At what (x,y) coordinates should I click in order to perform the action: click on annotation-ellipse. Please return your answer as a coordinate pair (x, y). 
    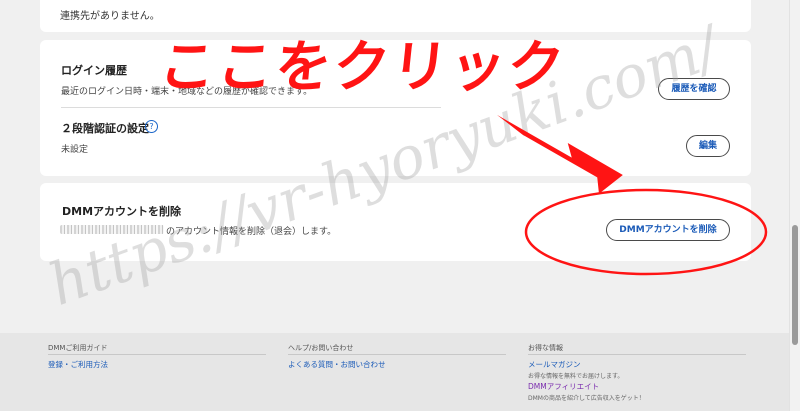
    Looking at the image, I should click on (646, 232).